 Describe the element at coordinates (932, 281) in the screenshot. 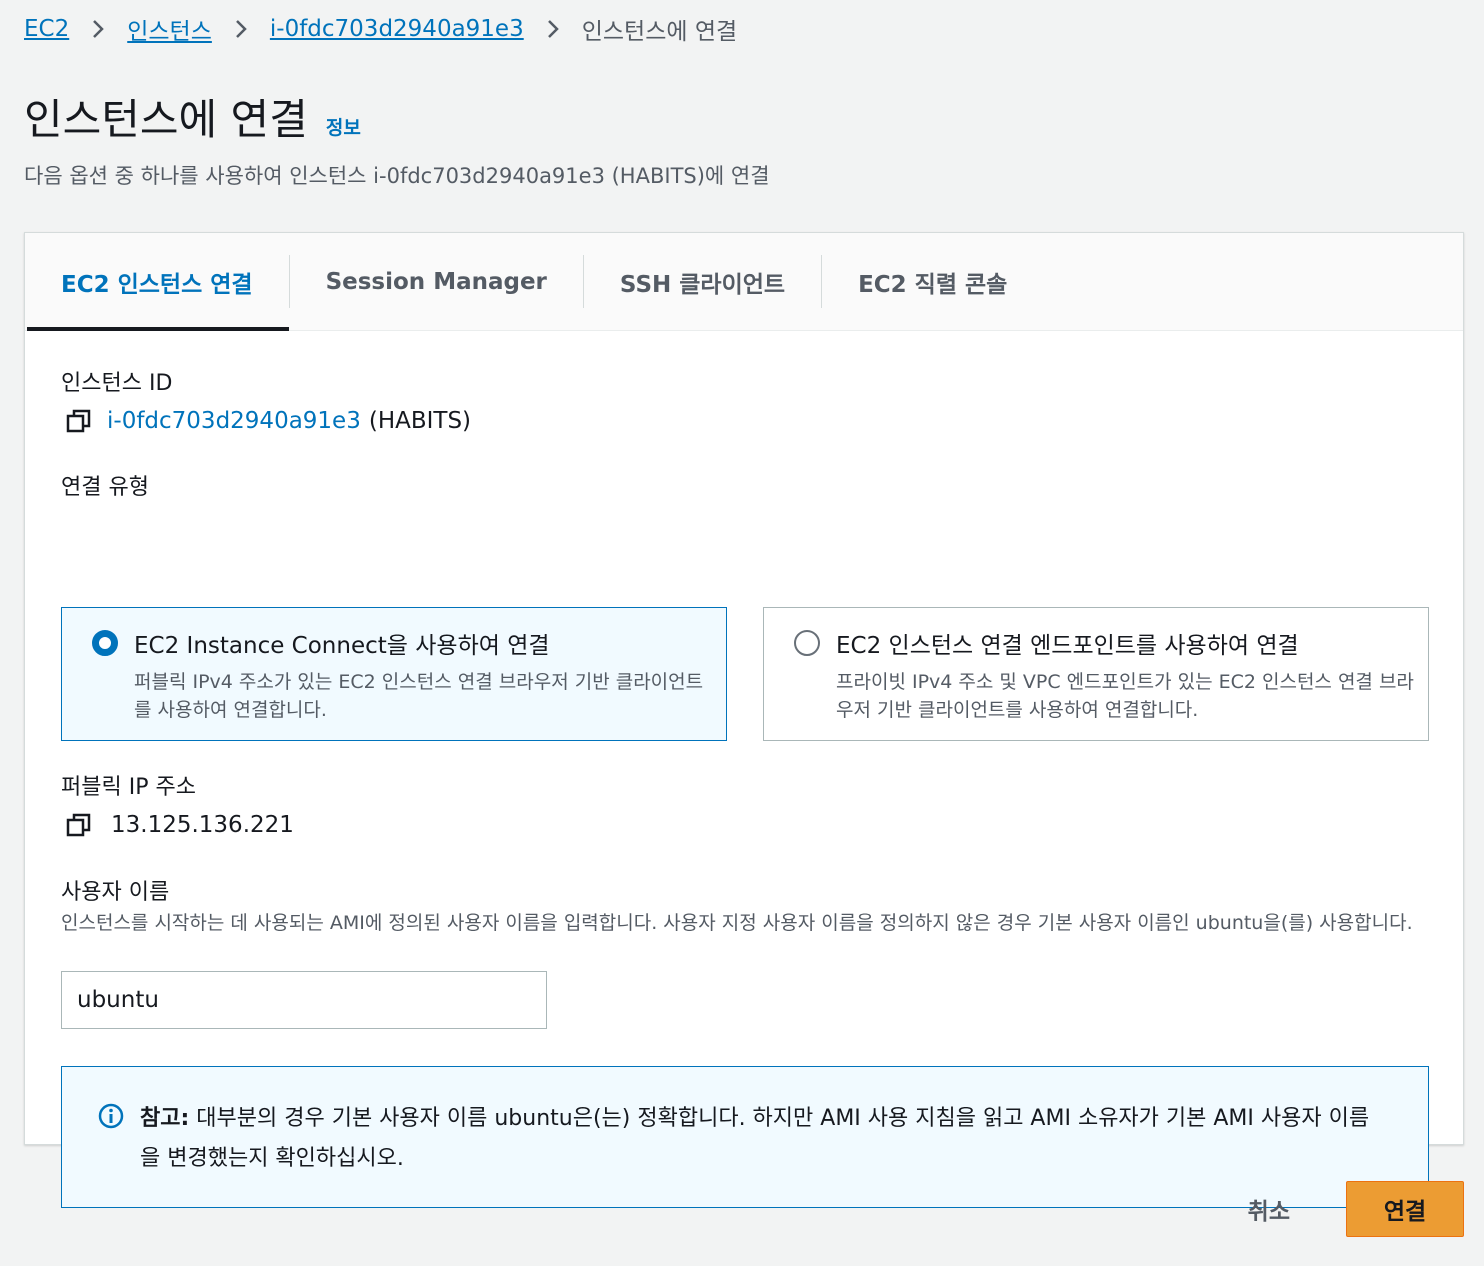

I see `tab-serial-console: EC2 직렬 콘솔` at that location.